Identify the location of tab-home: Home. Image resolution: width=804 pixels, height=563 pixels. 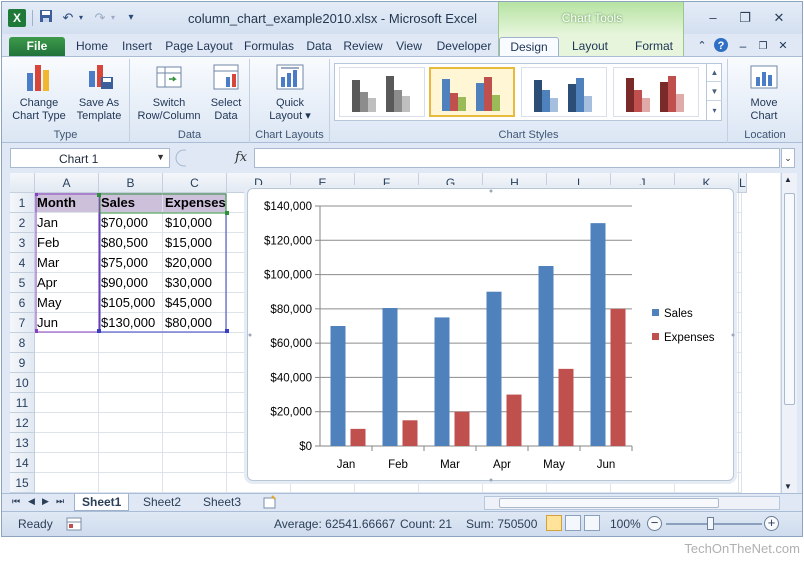
(92, 46).